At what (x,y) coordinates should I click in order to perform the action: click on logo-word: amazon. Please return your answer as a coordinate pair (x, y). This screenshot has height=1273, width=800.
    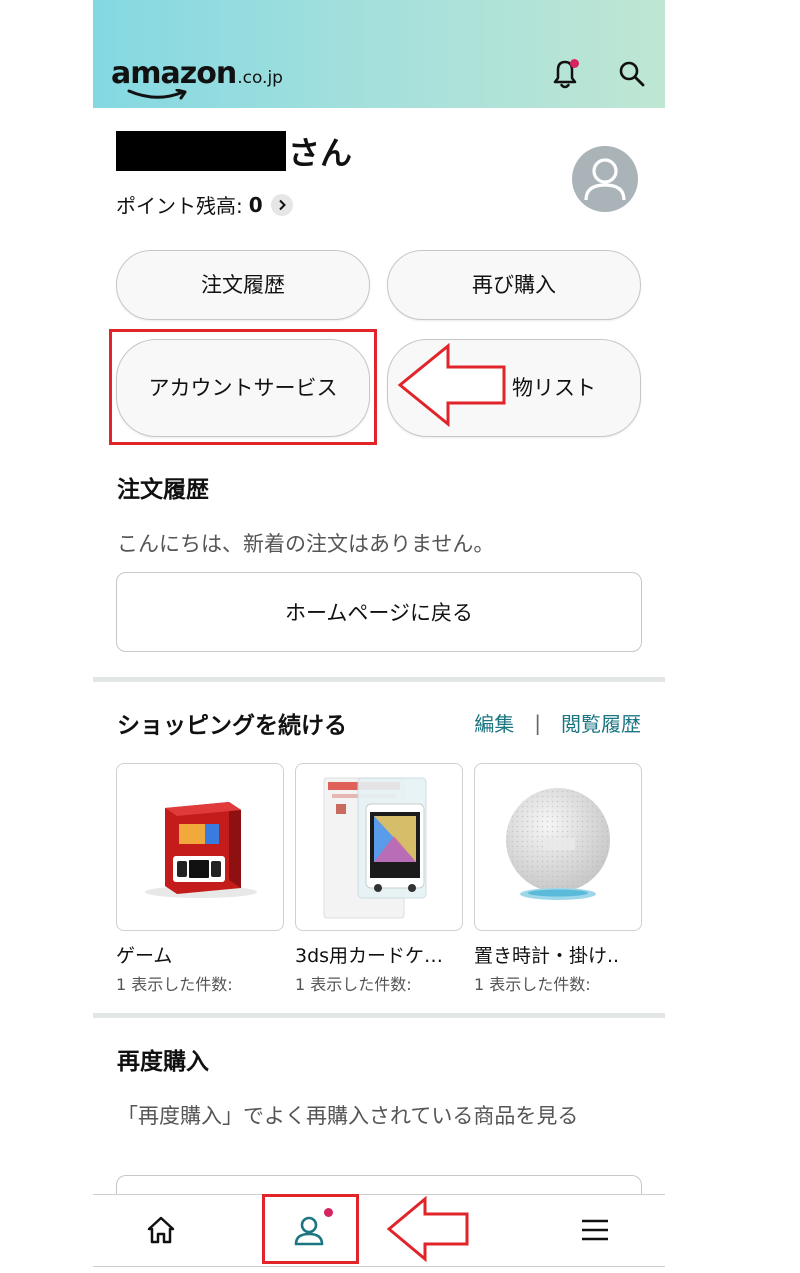
    Looking at the image, I should click on (174, 73).